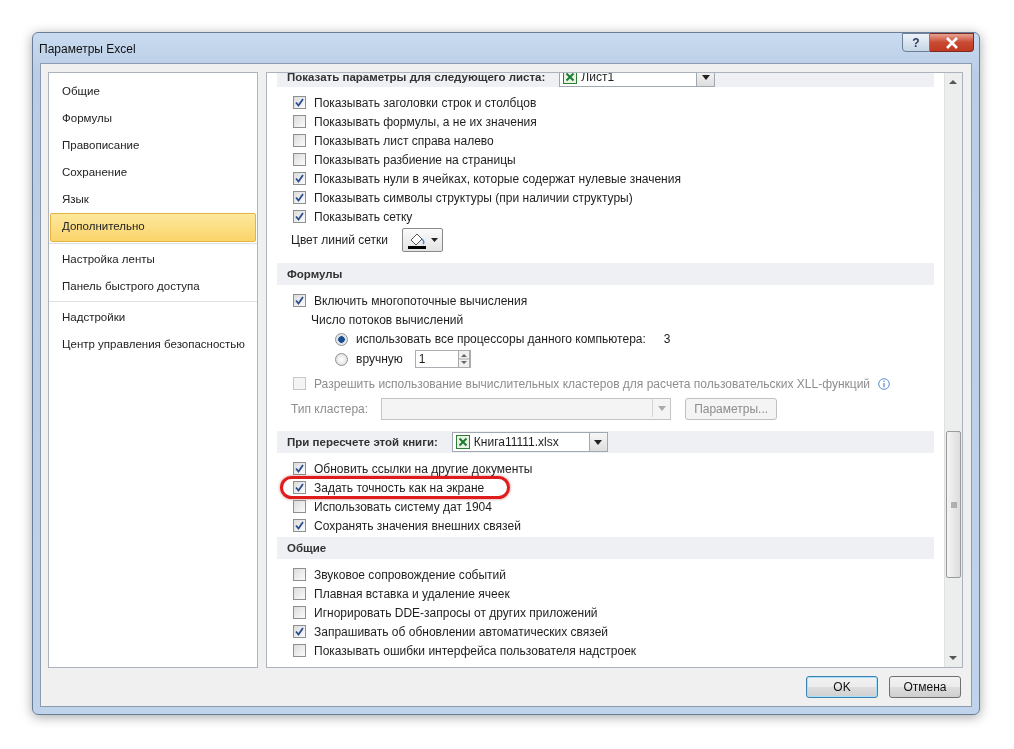  What do you see at coordinates (637, 80) in the screenshot?
I see `sheet-dropdown: Лист1` at bounding box center [637, 80].